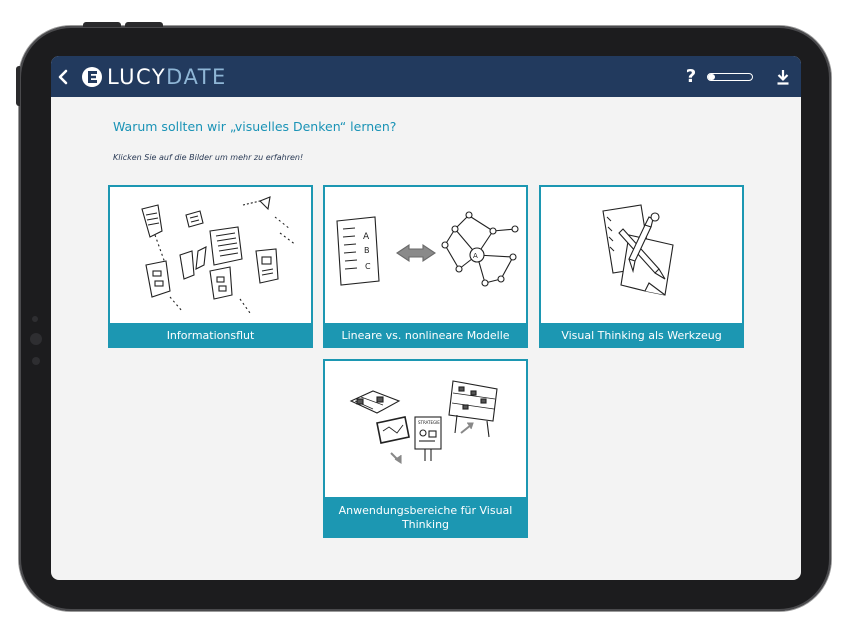  Describe the element at coordinates (210, 255) in the screenshot. I see `scattered-papers-illustration` at that location.